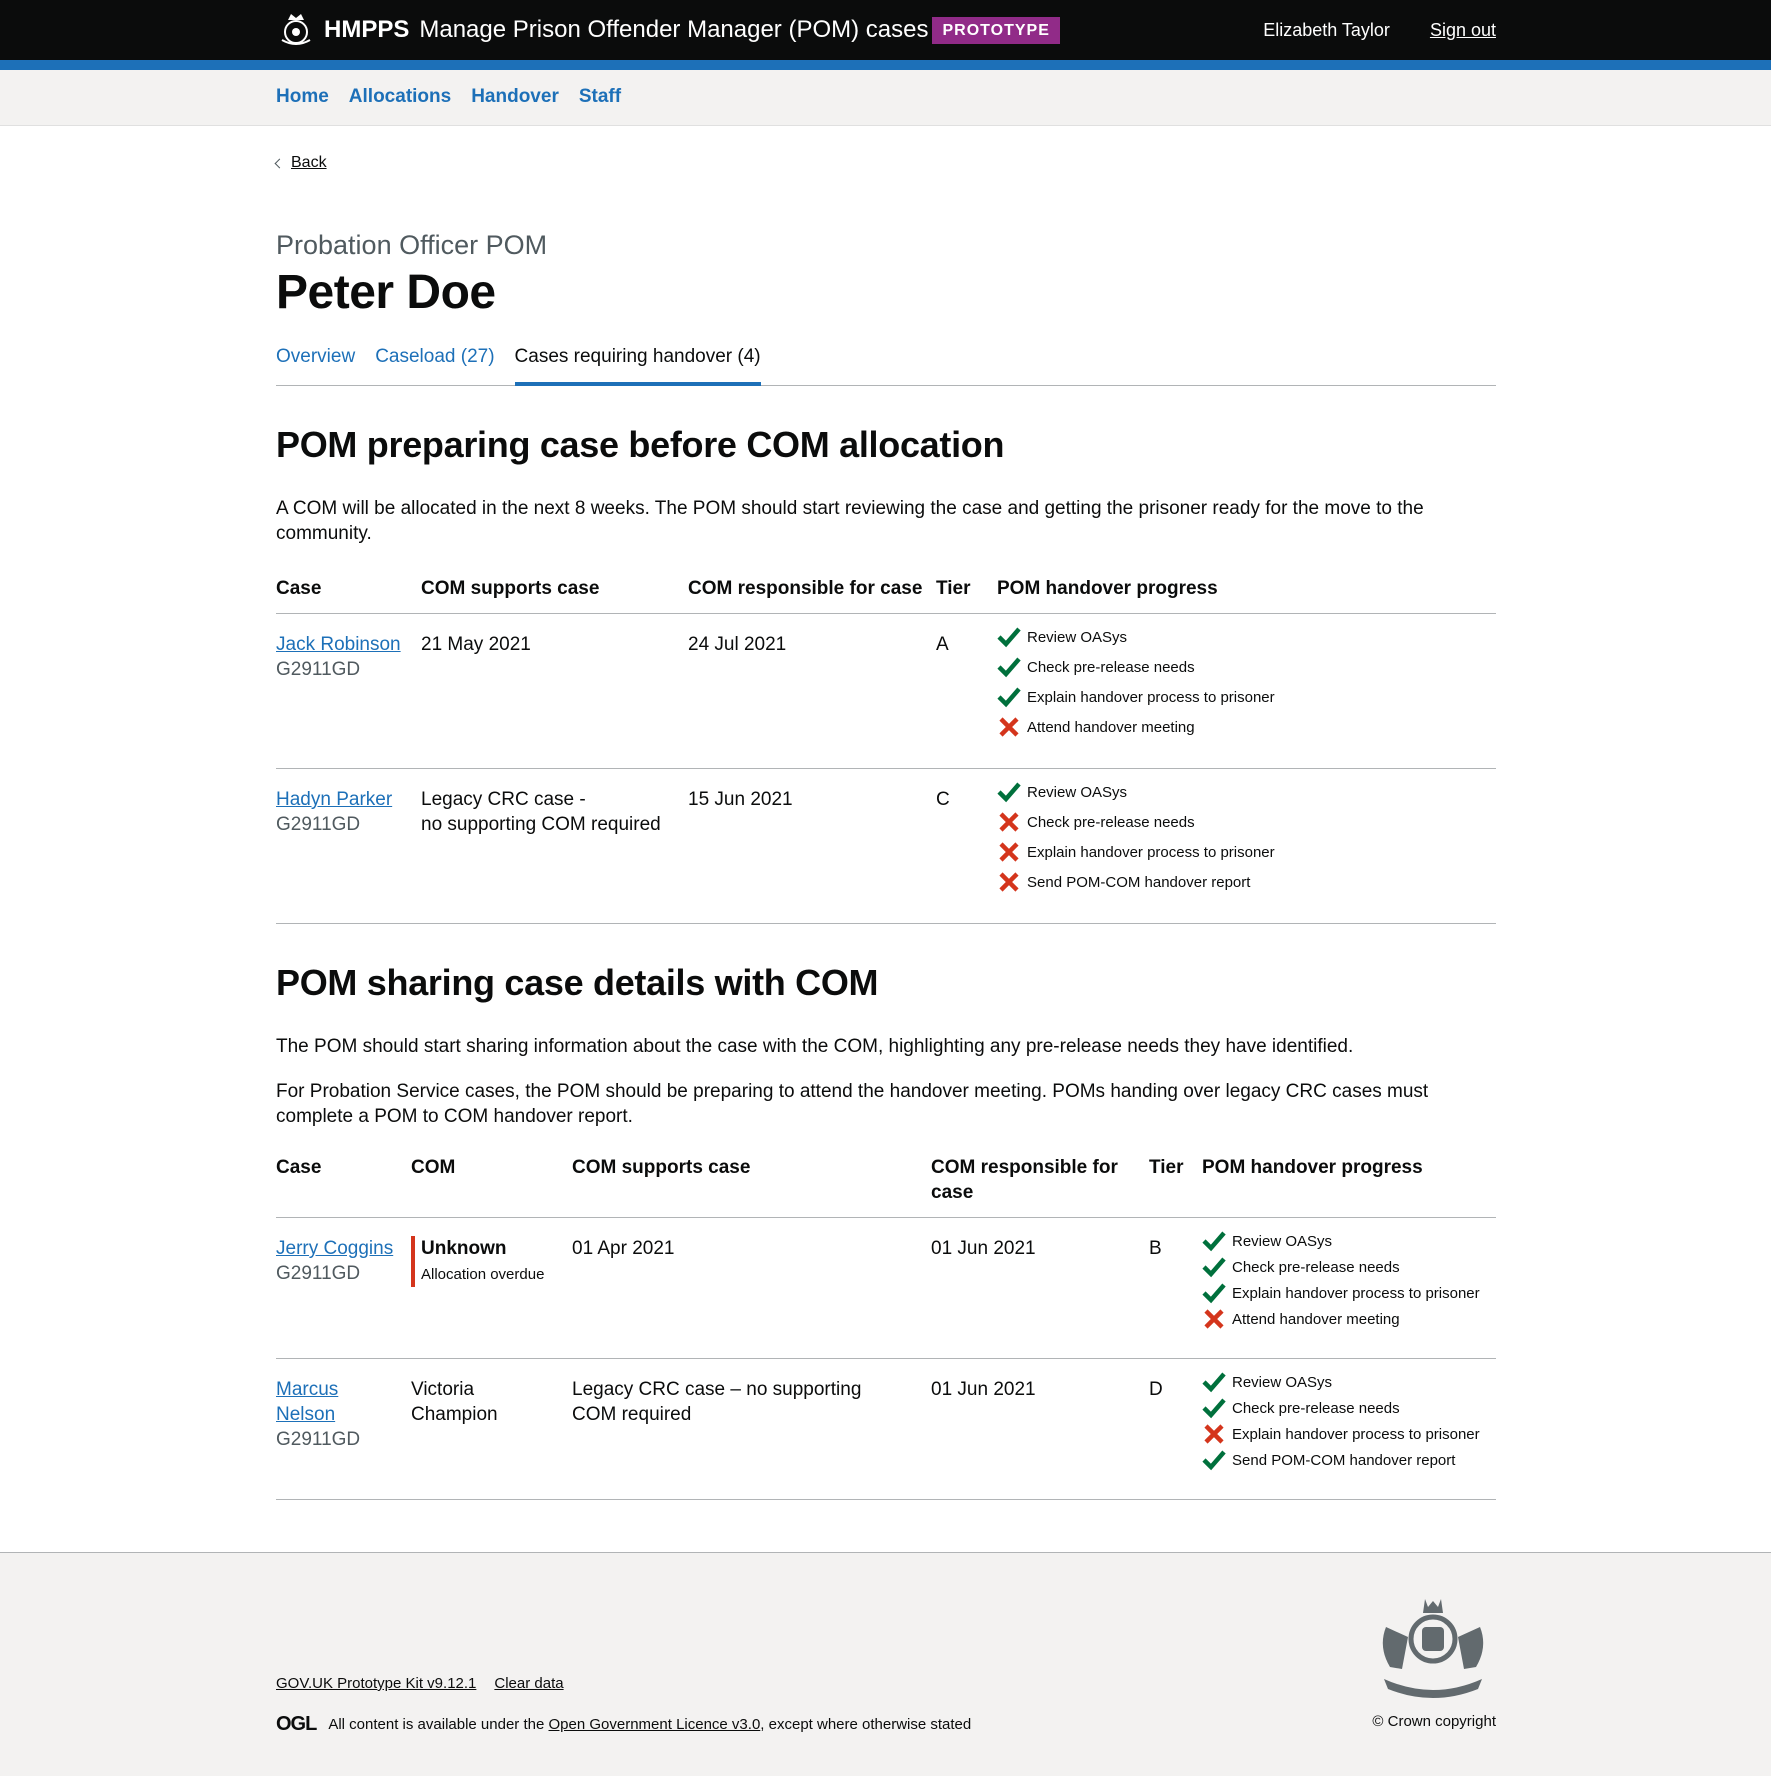 The image size is (1771, 1776). What do you see at coordinates (307, 1402) in the screenshot?
I see `case-link: Marcus Nelson` at bounding box center [307, 1402].